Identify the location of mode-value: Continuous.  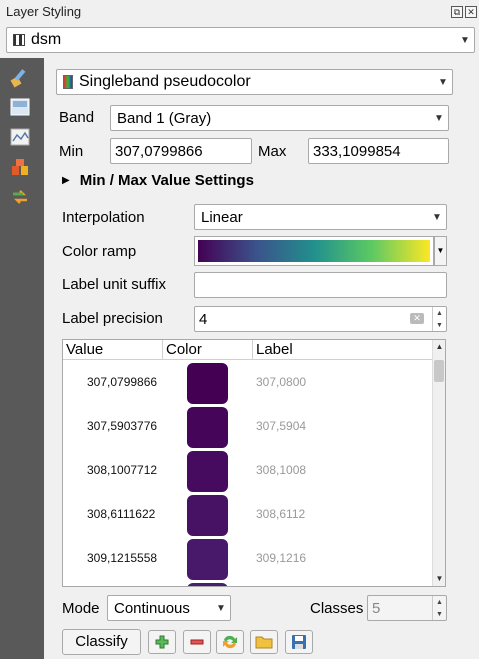
(152, 608).